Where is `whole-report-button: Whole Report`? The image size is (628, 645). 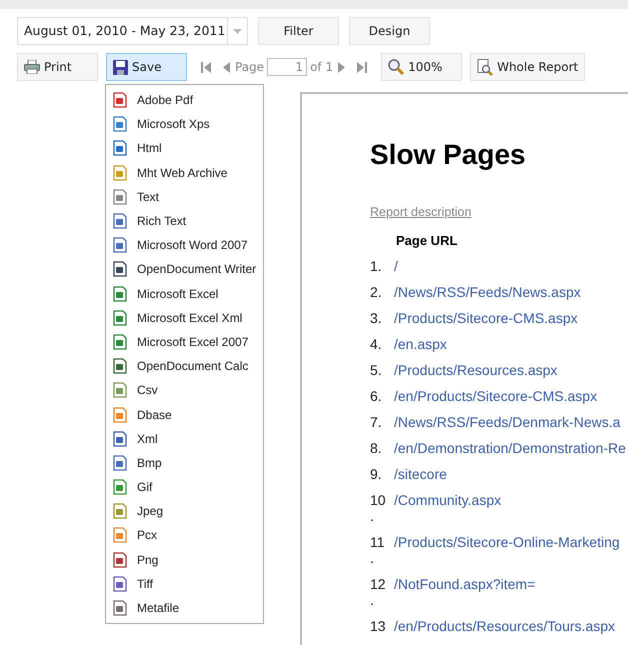
whole-report-button: Whole Report is located at coordinates (528, 67).